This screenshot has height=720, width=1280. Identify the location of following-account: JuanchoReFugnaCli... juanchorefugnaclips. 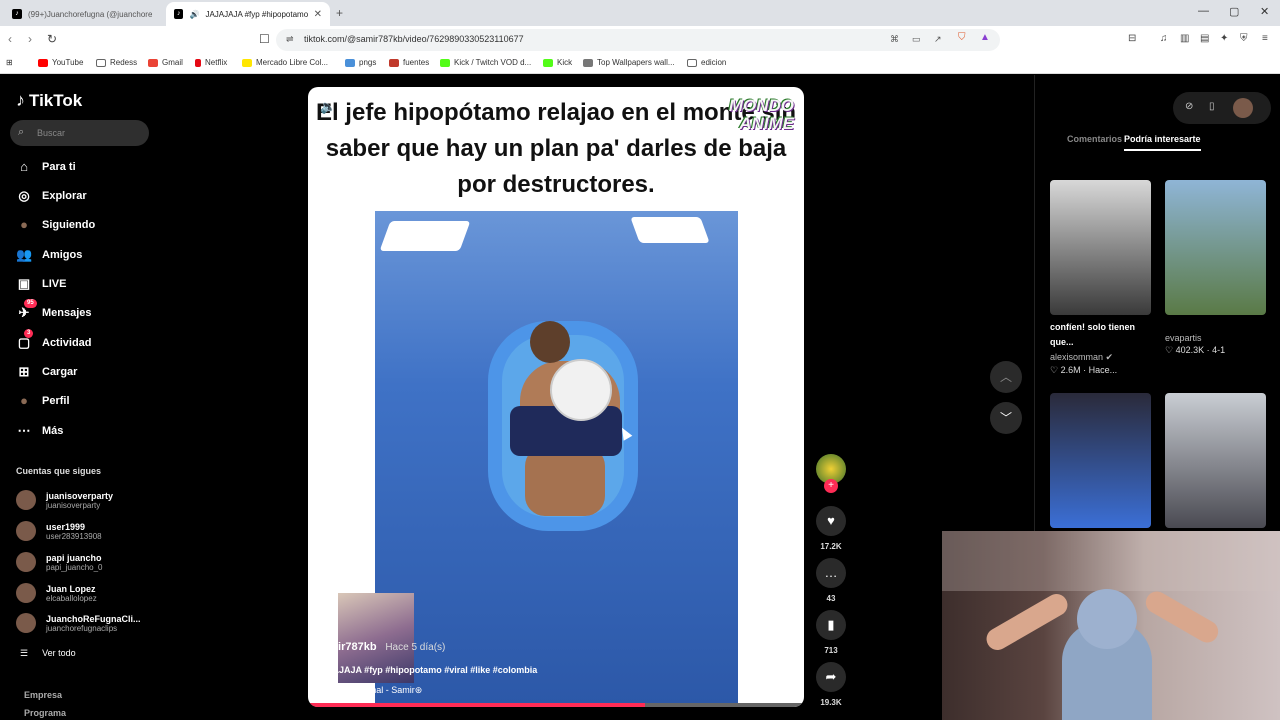
(78, 623).